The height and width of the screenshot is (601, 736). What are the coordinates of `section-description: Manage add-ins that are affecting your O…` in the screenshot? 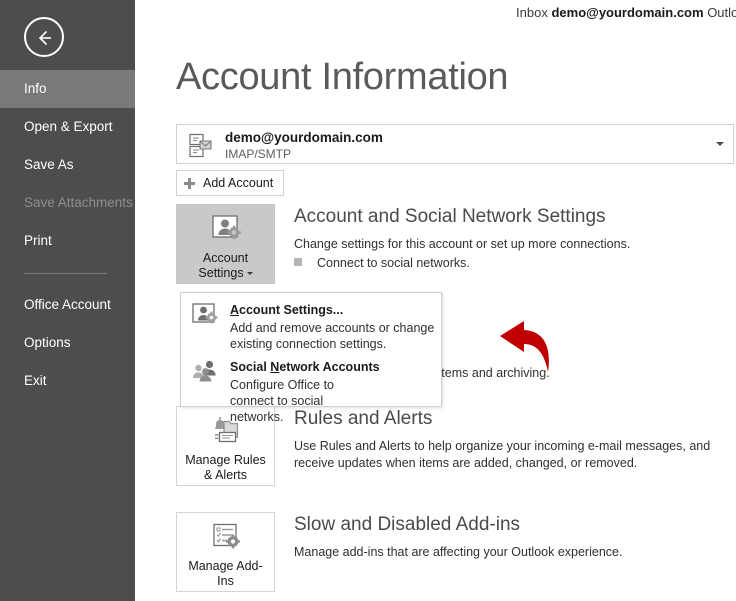 It's located at (458, 552).